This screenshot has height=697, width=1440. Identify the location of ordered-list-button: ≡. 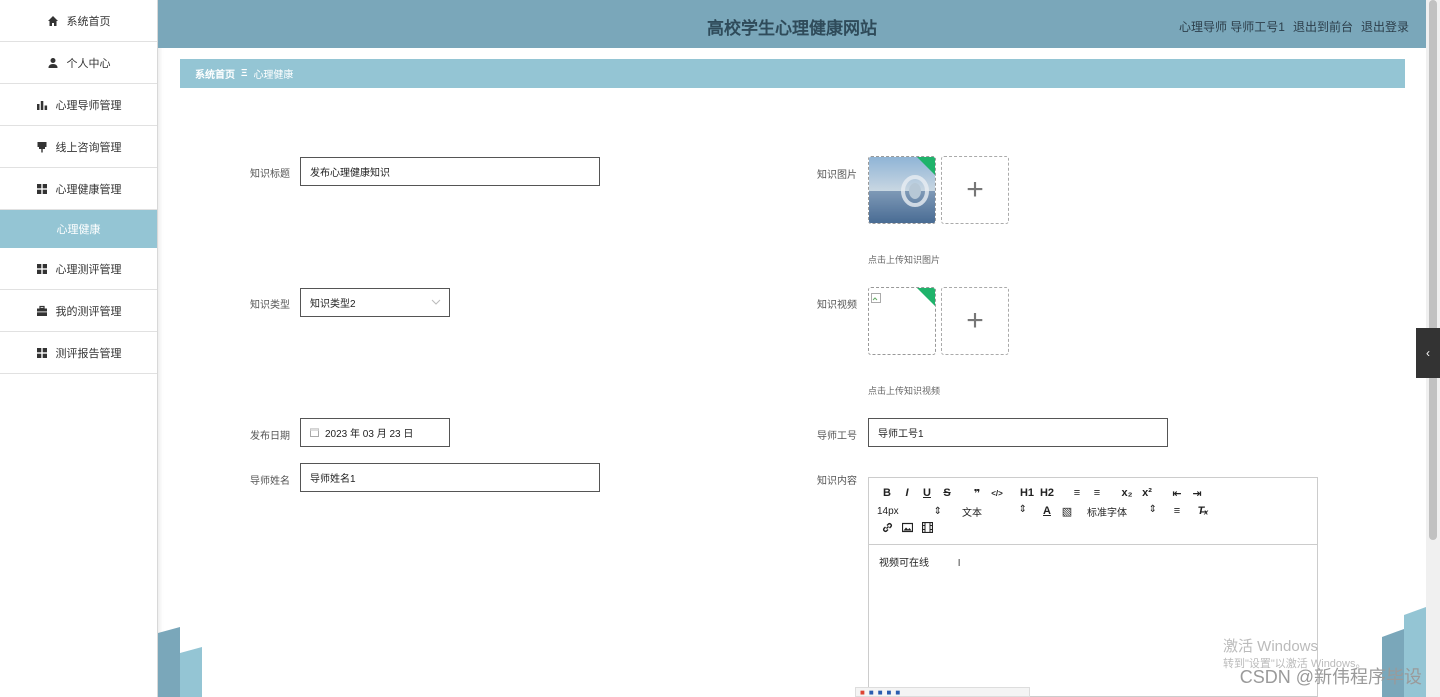
(1077, 493).